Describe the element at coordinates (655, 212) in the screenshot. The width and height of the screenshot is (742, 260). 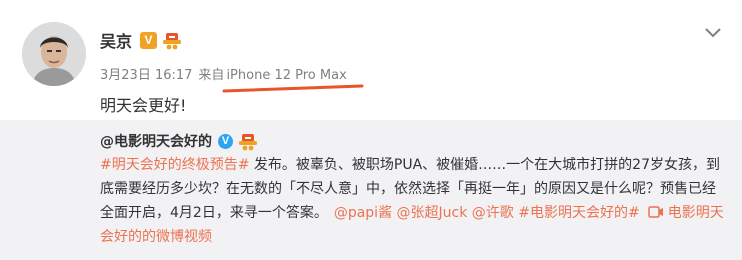
I see `video-icon` at that location.